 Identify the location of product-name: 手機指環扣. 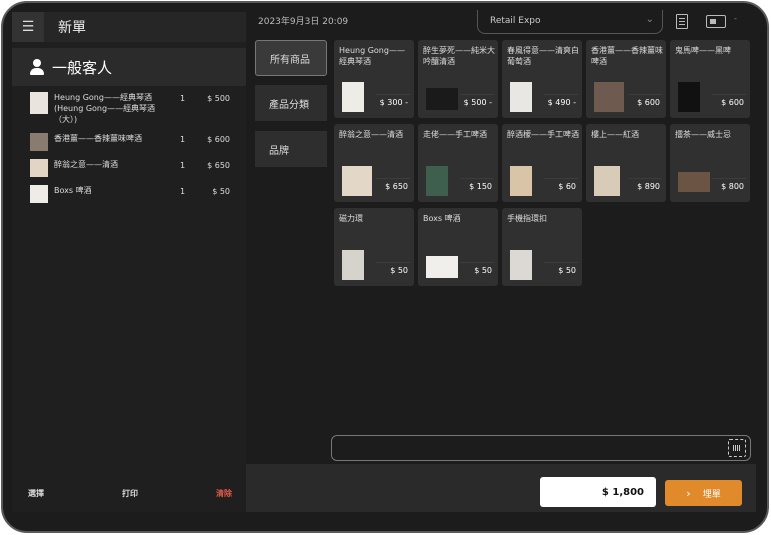
(527, 218).